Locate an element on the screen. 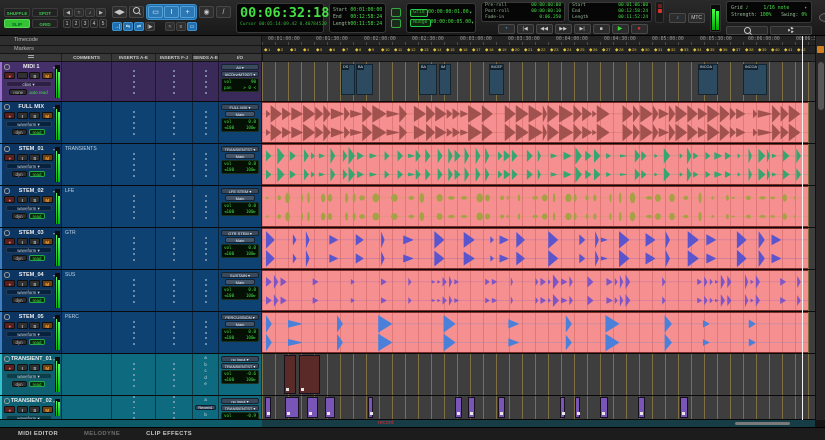  online-button: ◔ is located at coordinates (506, 29).